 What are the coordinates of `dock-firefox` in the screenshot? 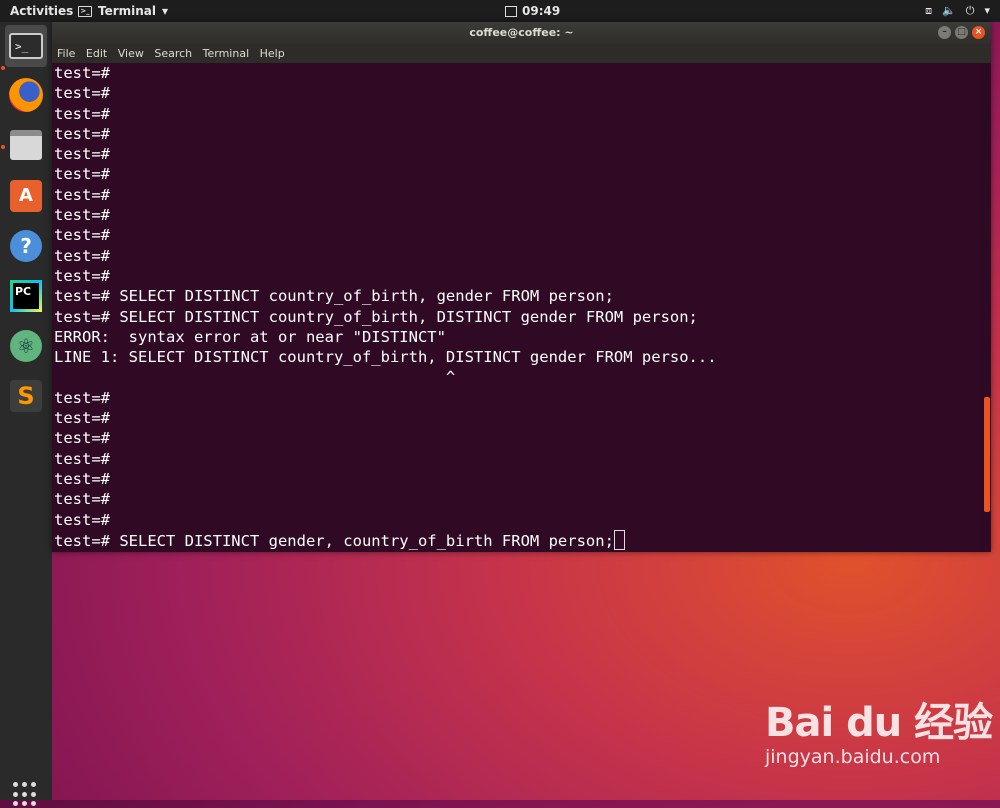 It's located at (26, 95).